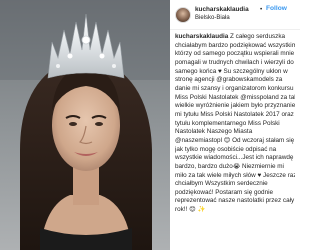 This screenshot has height=250, width=320. Describe the element at coordinates (258, 36) in the screenshot. I see `caption-line: Z całego serduszka` at that location.